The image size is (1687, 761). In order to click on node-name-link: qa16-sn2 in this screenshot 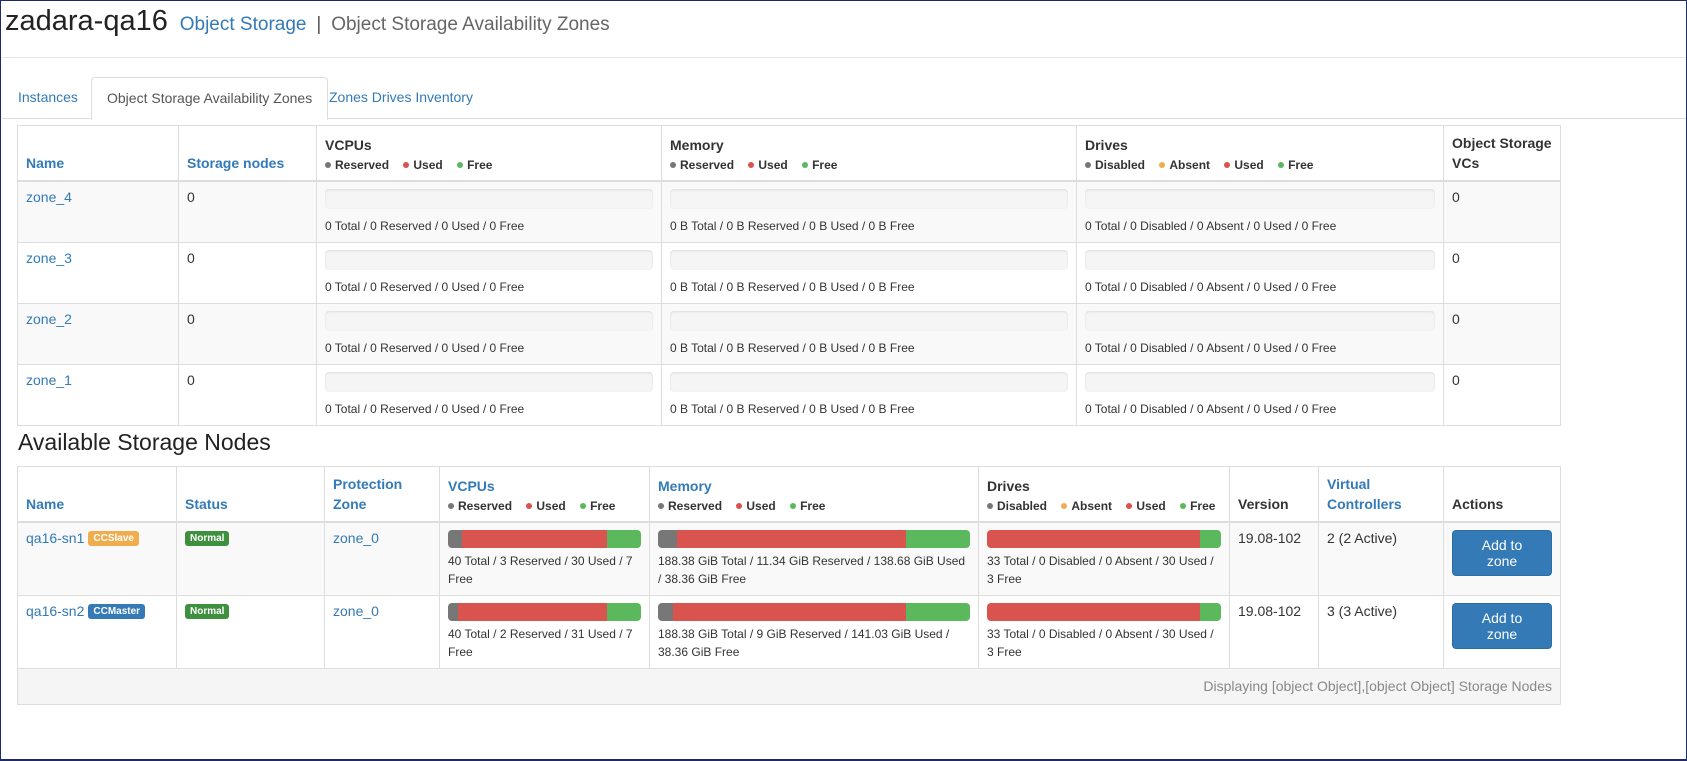, I will do `click(55, 611)`.